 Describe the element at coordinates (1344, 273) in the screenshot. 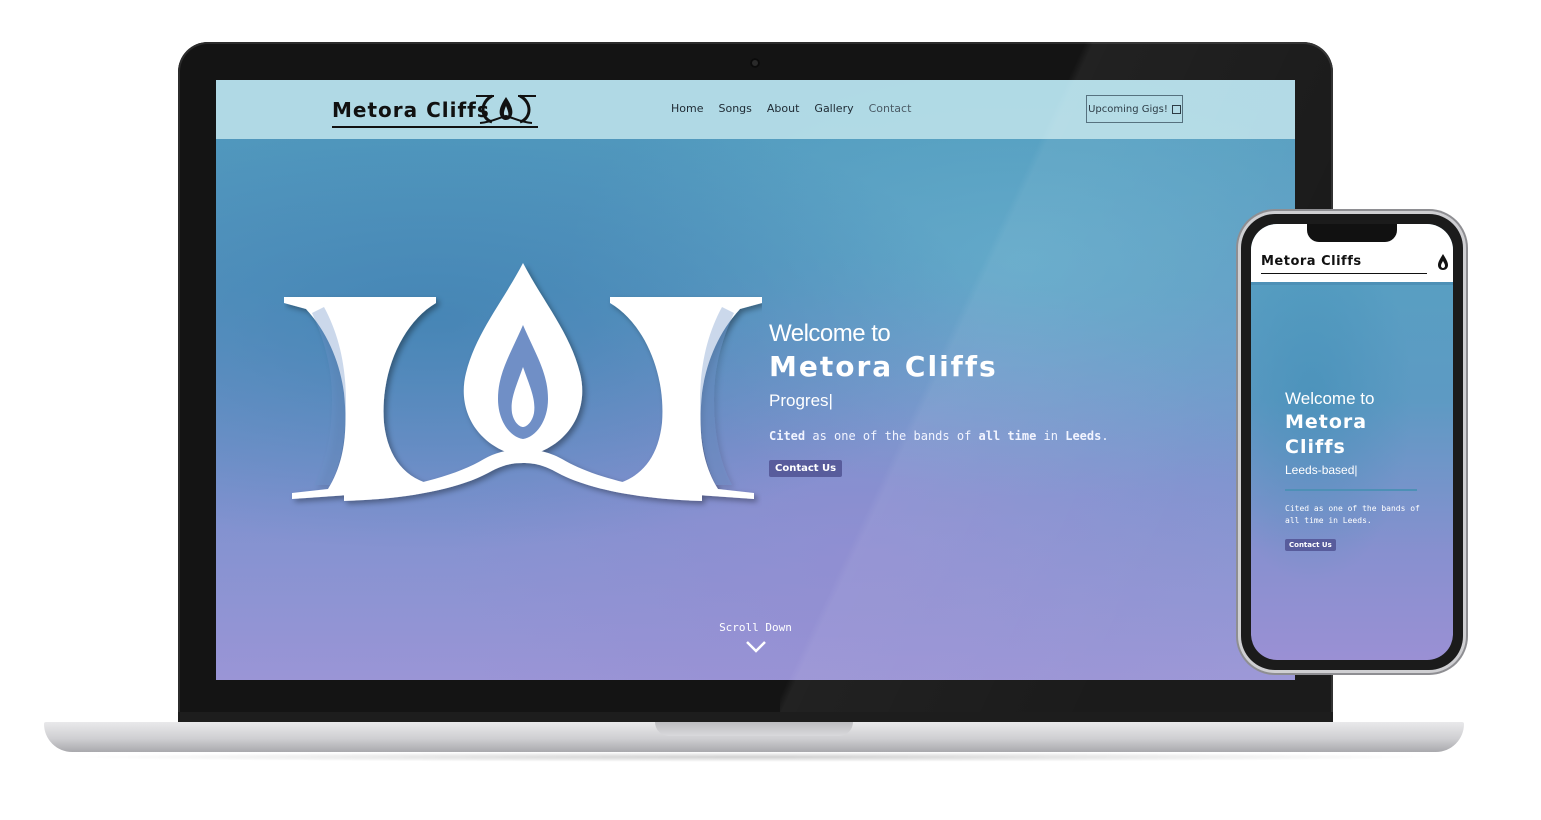

I see `phone-brand-underline` at that location.